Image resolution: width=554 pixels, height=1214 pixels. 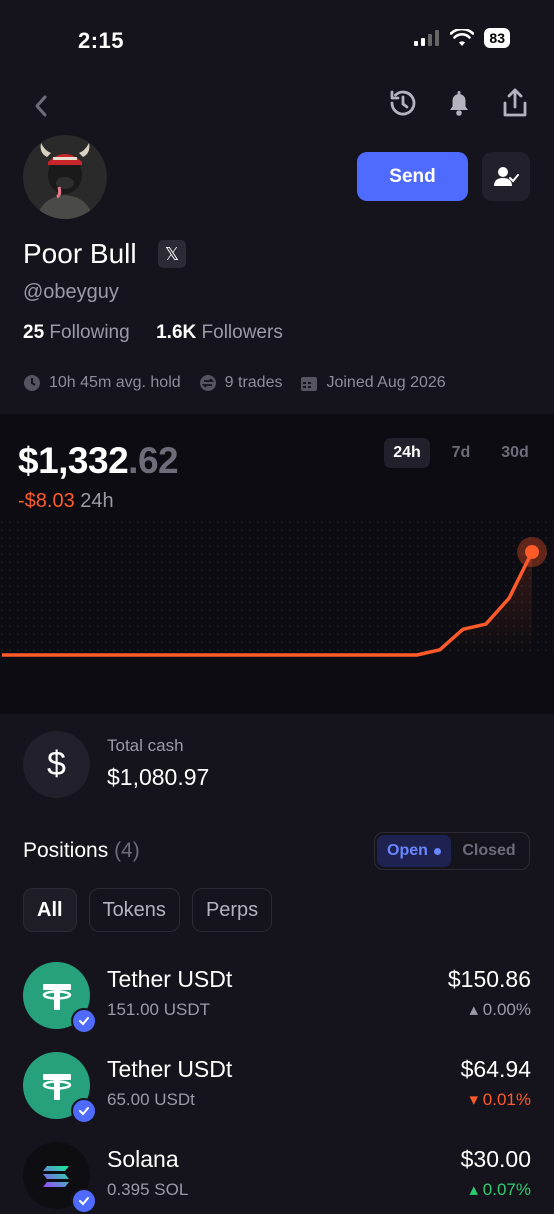 What do you see at coordinates (407, 453) in the screenshot?
I see `range-24h: 24h` at bounding box center [407, 453].